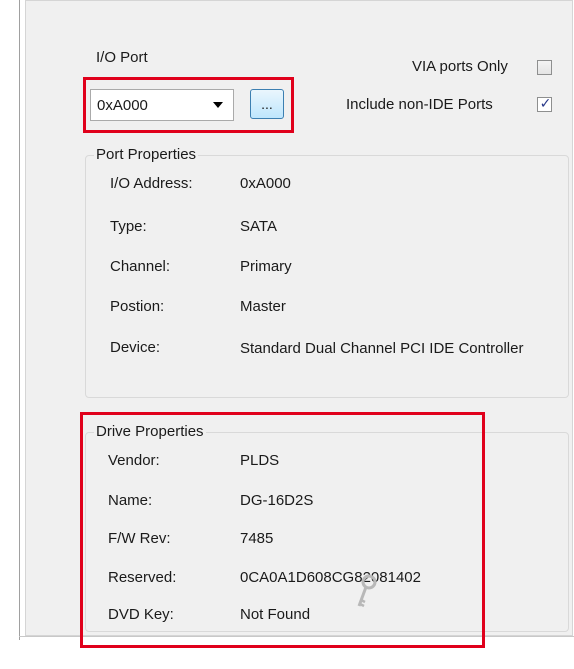  I want to click on via-ports-only-checkbox, so click(544, 67).